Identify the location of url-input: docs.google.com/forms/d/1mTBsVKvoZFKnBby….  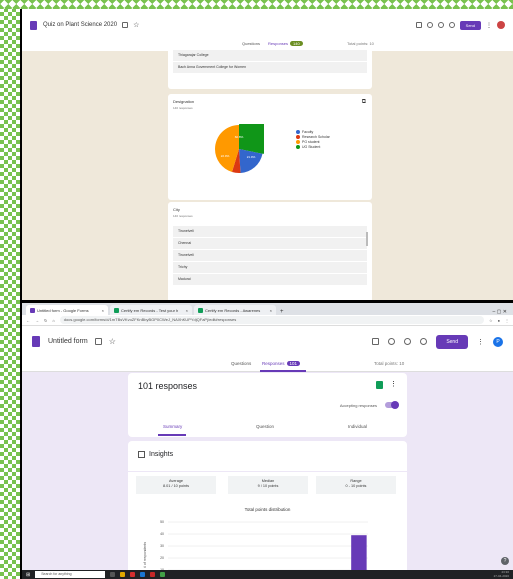
(271, 320).